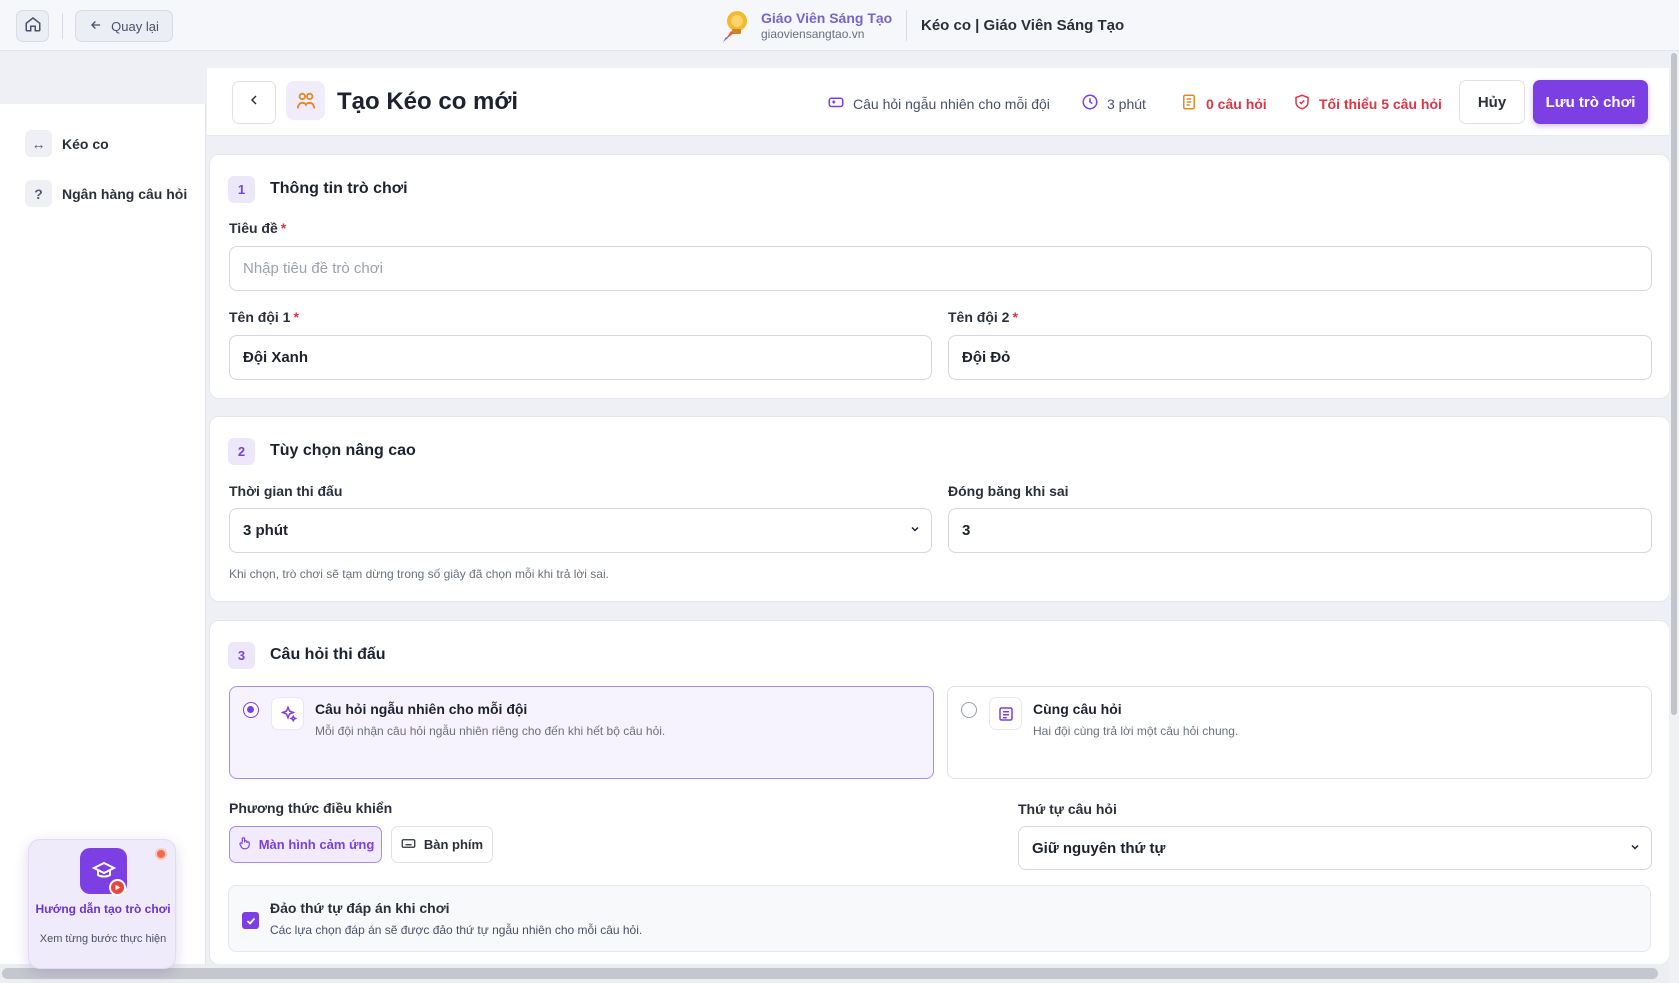 The image size is (1679, 983). I want to click on brand-divider, so click(906, 25).